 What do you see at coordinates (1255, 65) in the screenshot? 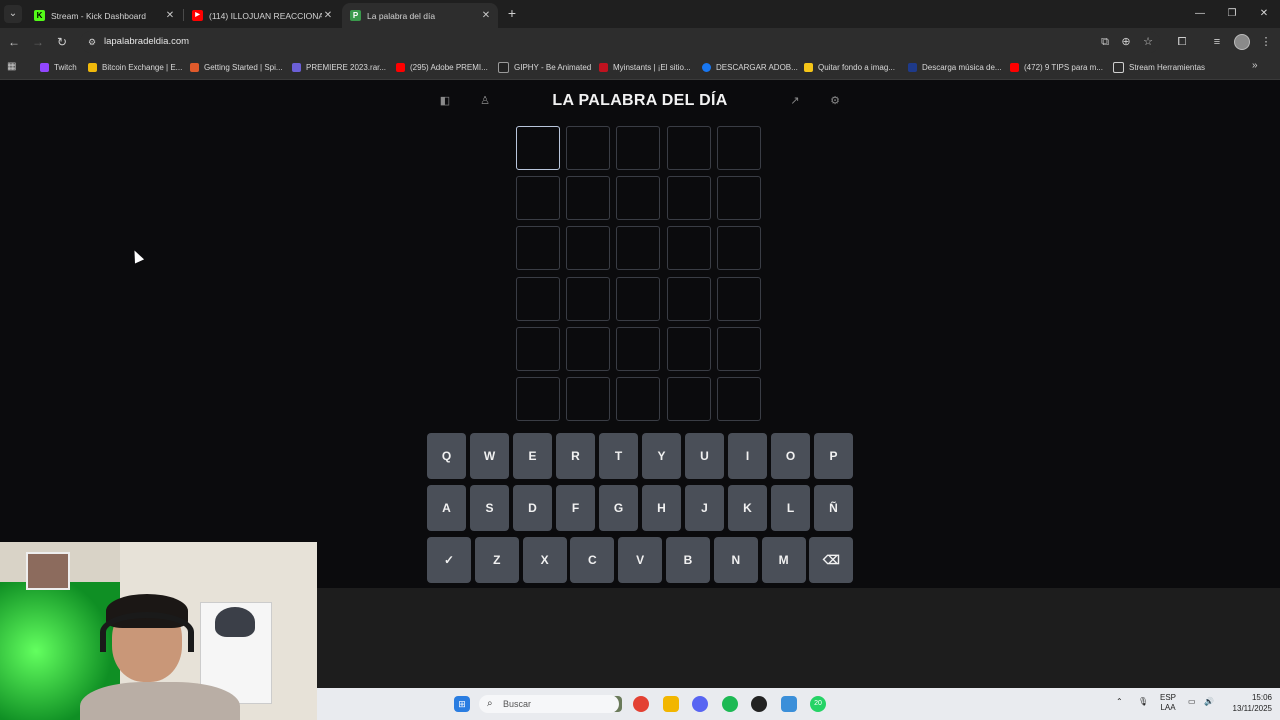
I see `more-bookmarks-icon: »` at bounding box center [1255, 65].